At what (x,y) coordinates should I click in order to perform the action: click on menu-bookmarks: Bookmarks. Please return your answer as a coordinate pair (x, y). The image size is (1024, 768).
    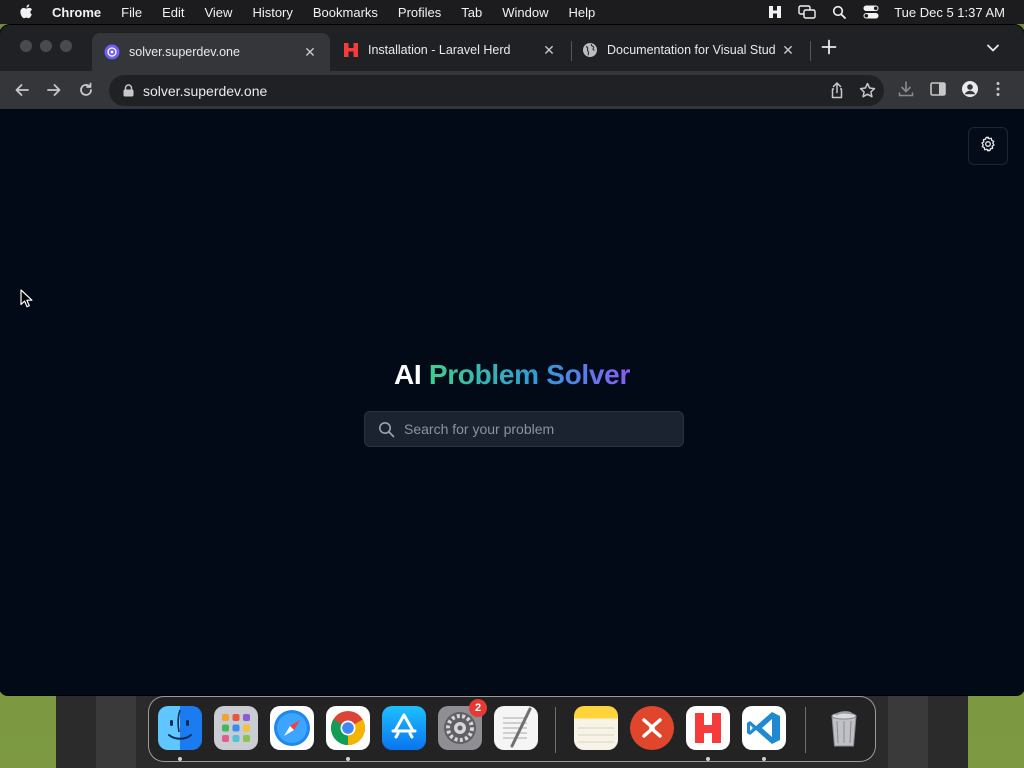
    Looking at the image, I should click on (345, 12).